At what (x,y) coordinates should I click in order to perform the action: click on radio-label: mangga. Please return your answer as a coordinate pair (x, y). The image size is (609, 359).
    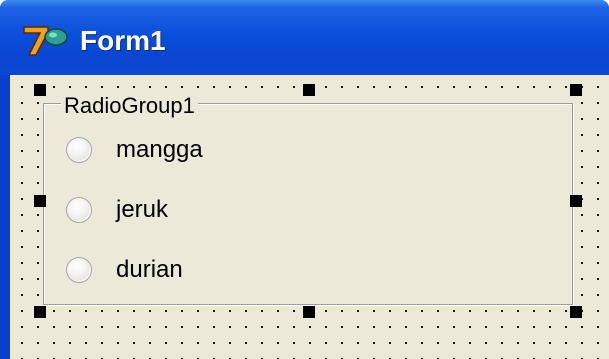
    Looking at the image, I should click on (159, 149).